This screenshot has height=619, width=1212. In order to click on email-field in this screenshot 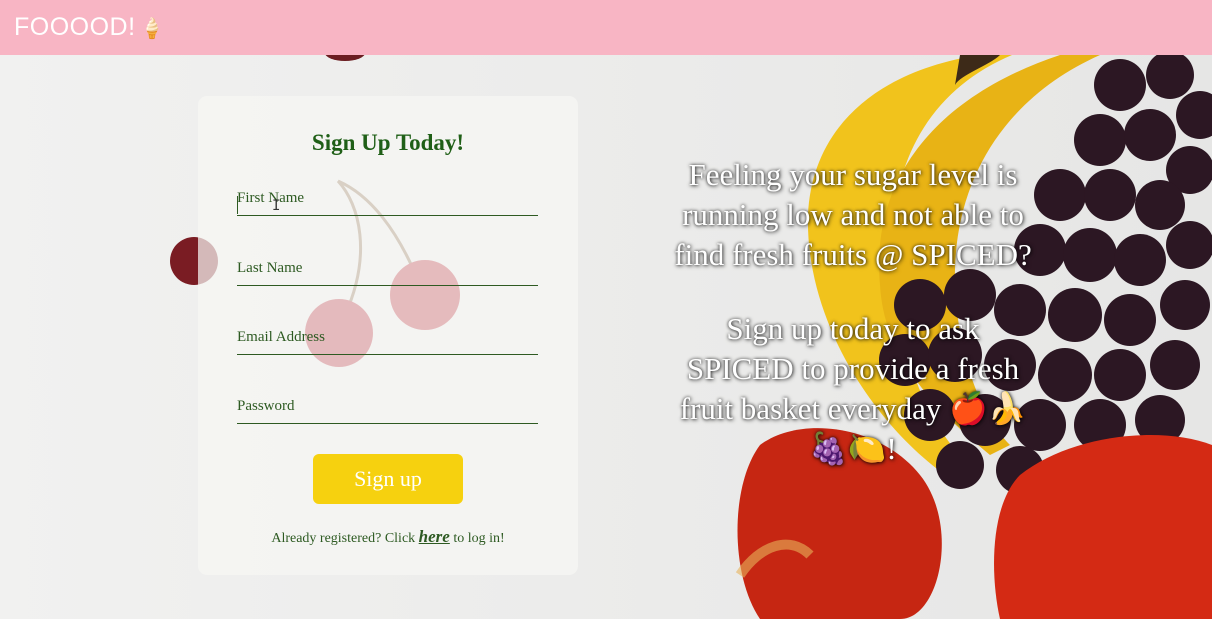, I will do `click(387, 339)`.